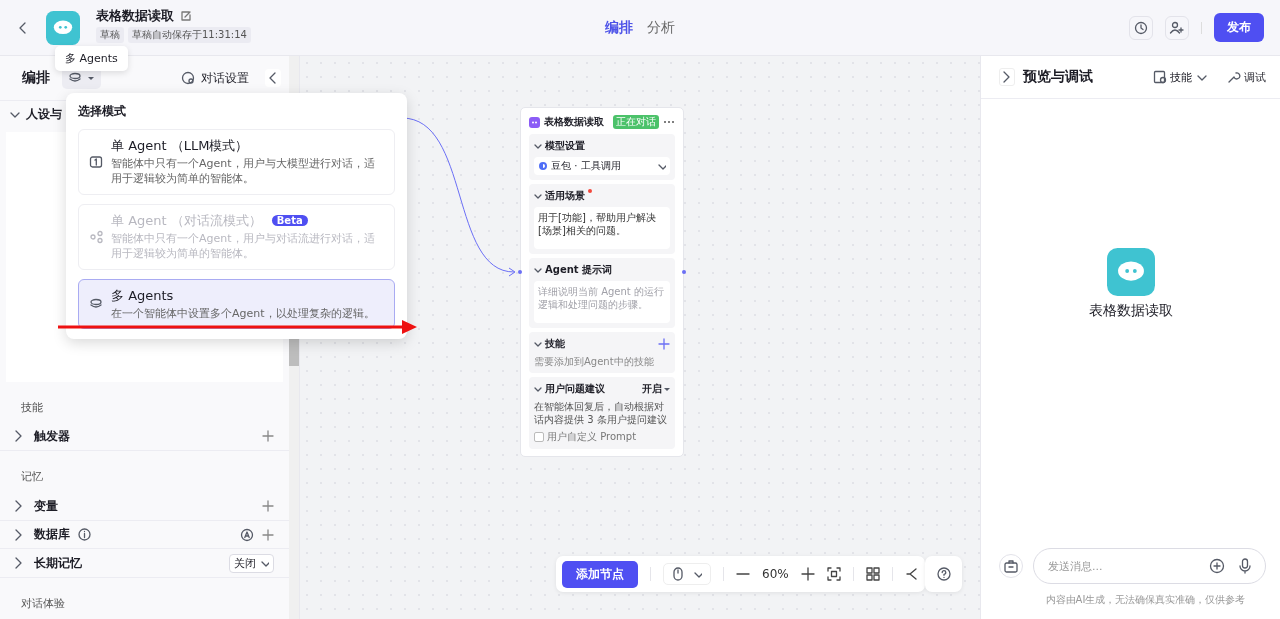  Describe the element at coordinates (180, 146) in the screenshot. I see `option-title: 单 Agent （LLM模式）` at that location.